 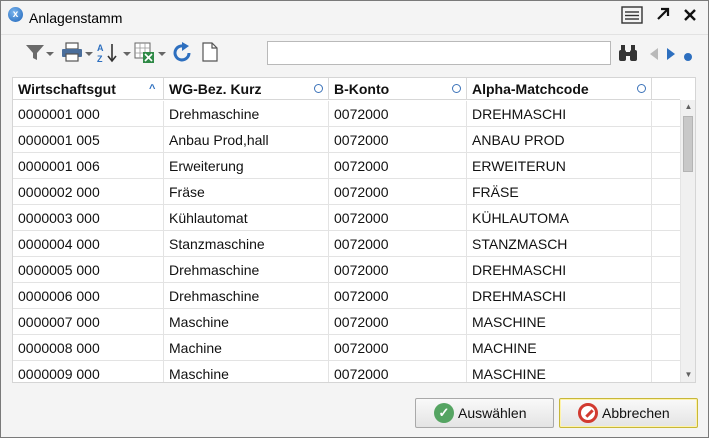 What do you see at coordinates (76, 18) in the screenshot?
I see `window-title: Anlagenstamm` at bounding box center [76, 18].